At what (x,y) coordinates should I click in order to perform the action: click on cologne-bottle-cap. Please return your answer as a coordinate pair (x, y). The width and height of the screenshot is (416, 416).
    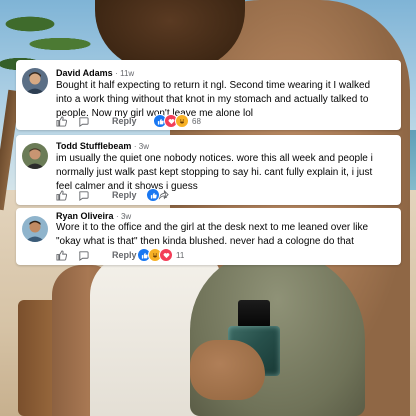
    Looking at the image, I should click on (254, 314).